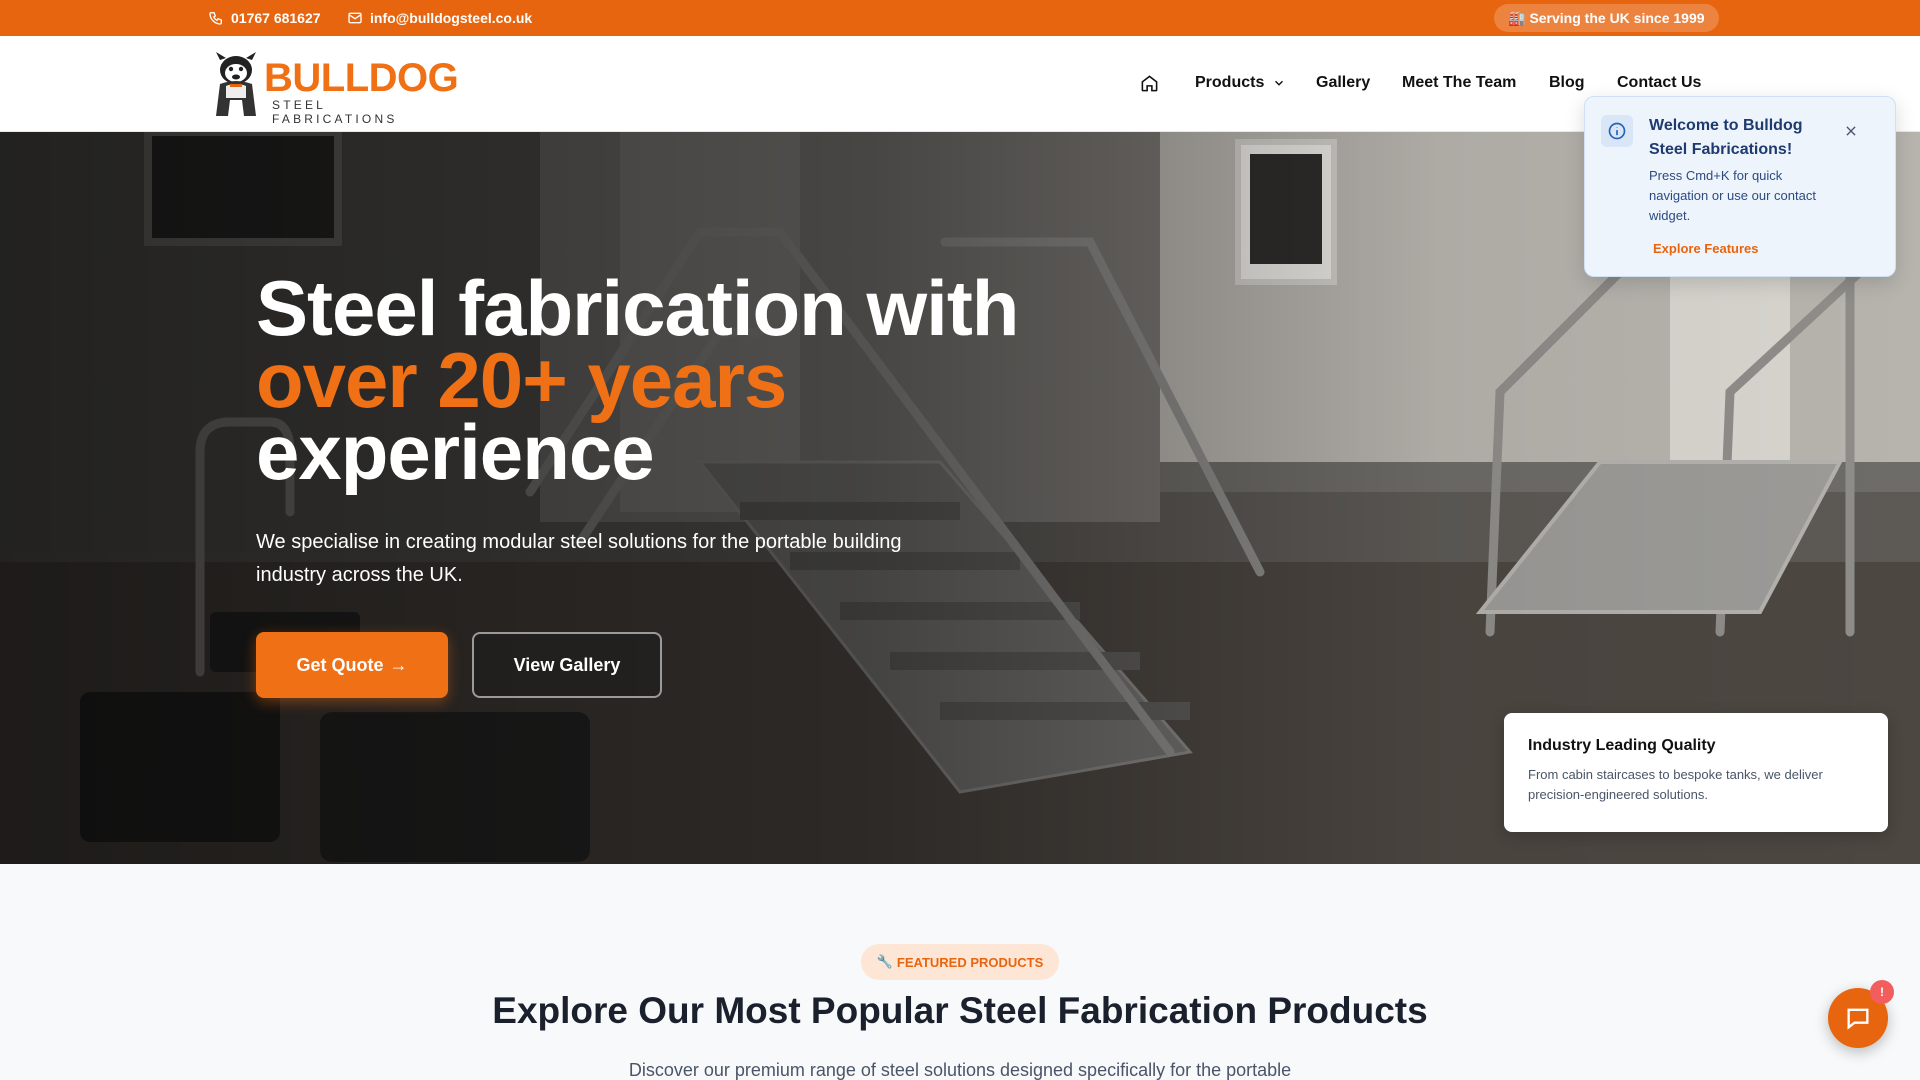  I want to click on featured-products-badge: 🔧 FEATURED PRODUCTS, so click(960, 962).